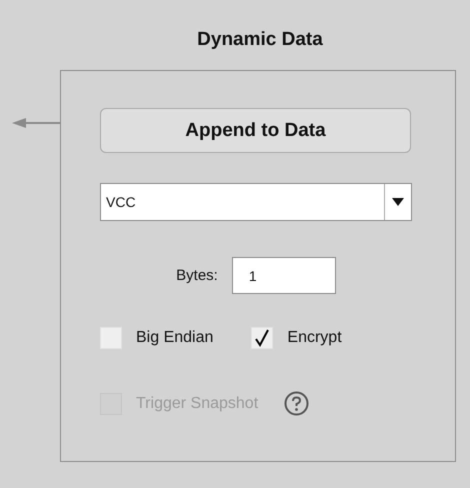 This screenshot has height=488, width=470. Describe the element at coordinates (256, 202) in the screenshot. I see `dropdown: VCC` at that location.